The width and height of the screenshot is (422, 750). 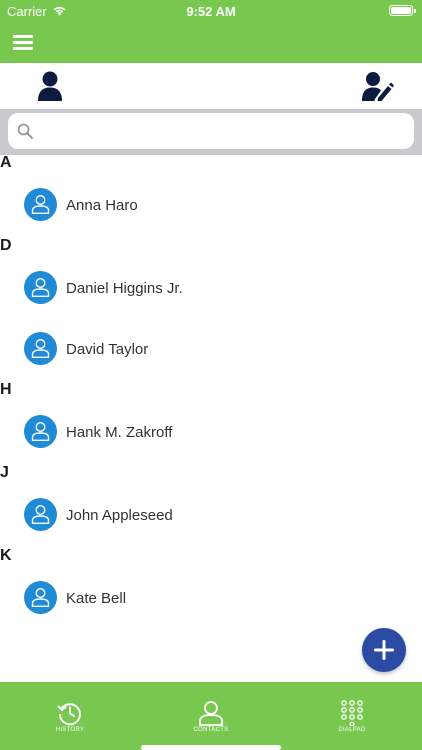 I want to click on nav-contacts: CONTACTS, so click(x=211, y=716).